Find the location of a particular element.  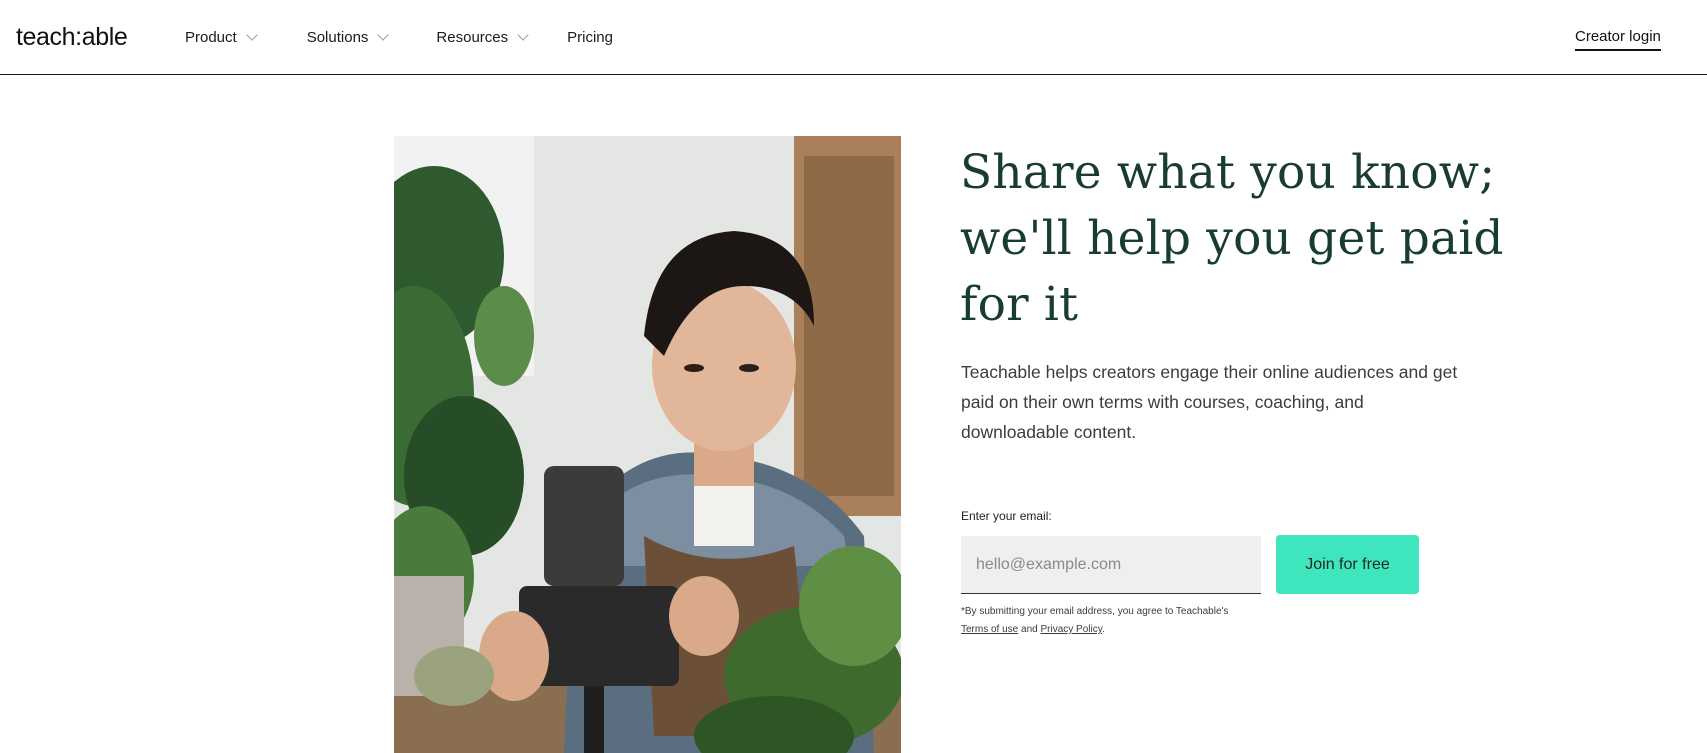

nav-item-solutions: Solutions is located at coordinates (348, 37).